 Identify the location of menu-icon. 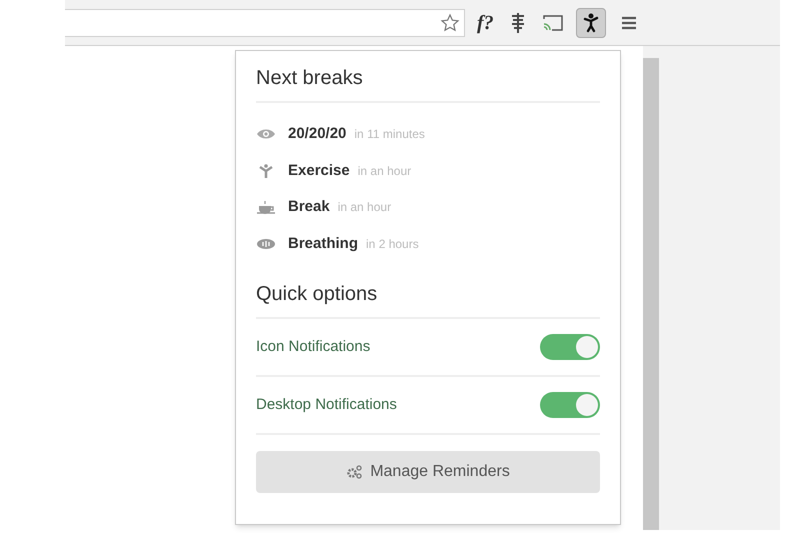
(629, 23).